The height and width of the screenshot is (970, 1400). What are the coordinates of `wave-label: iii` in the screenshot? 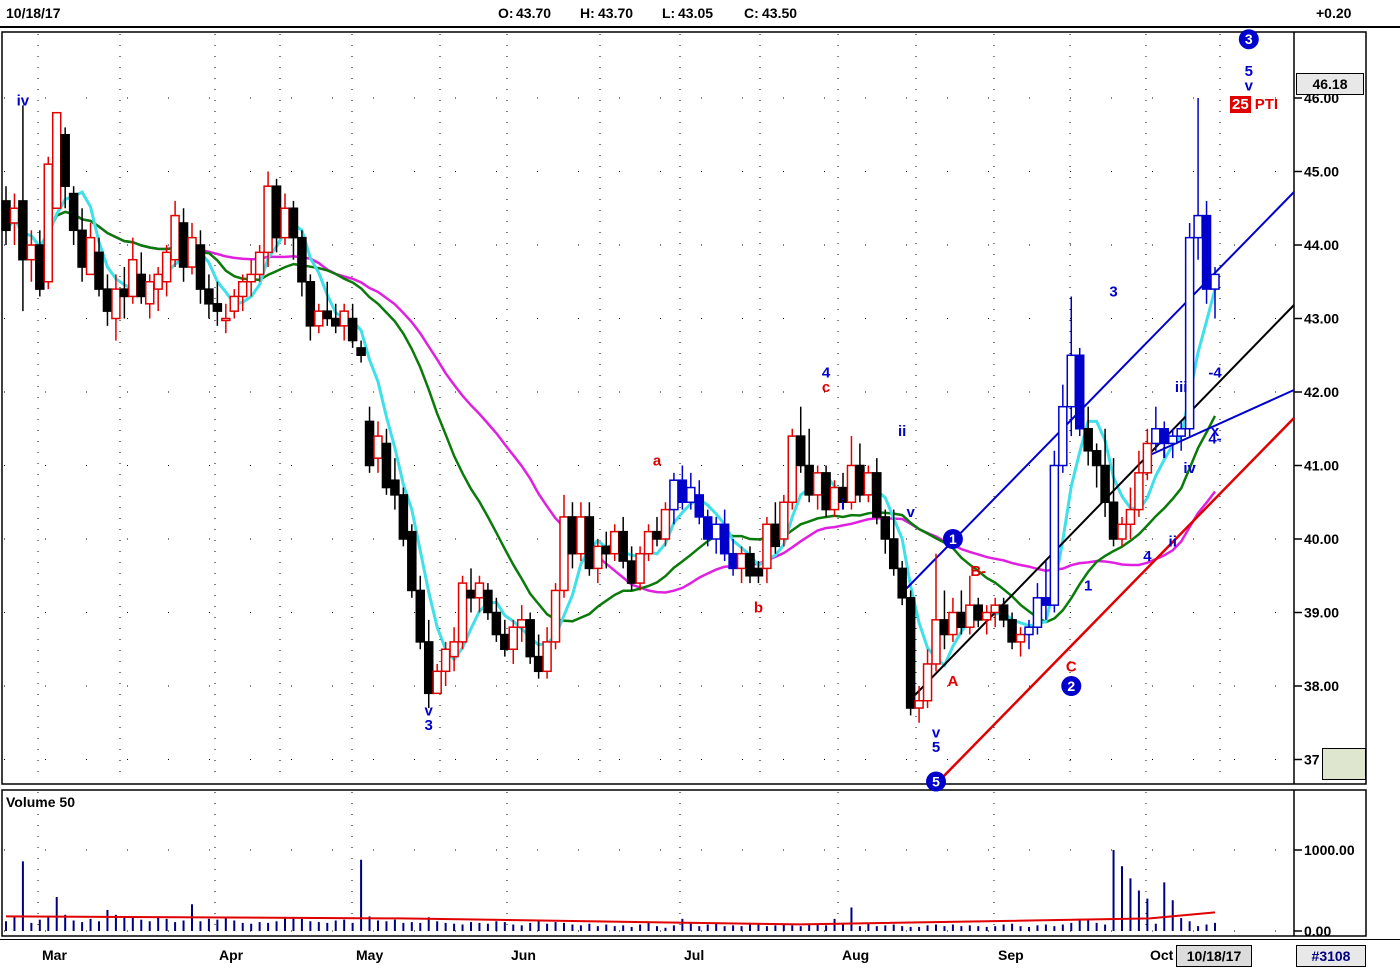 It's located at (1181, 387).